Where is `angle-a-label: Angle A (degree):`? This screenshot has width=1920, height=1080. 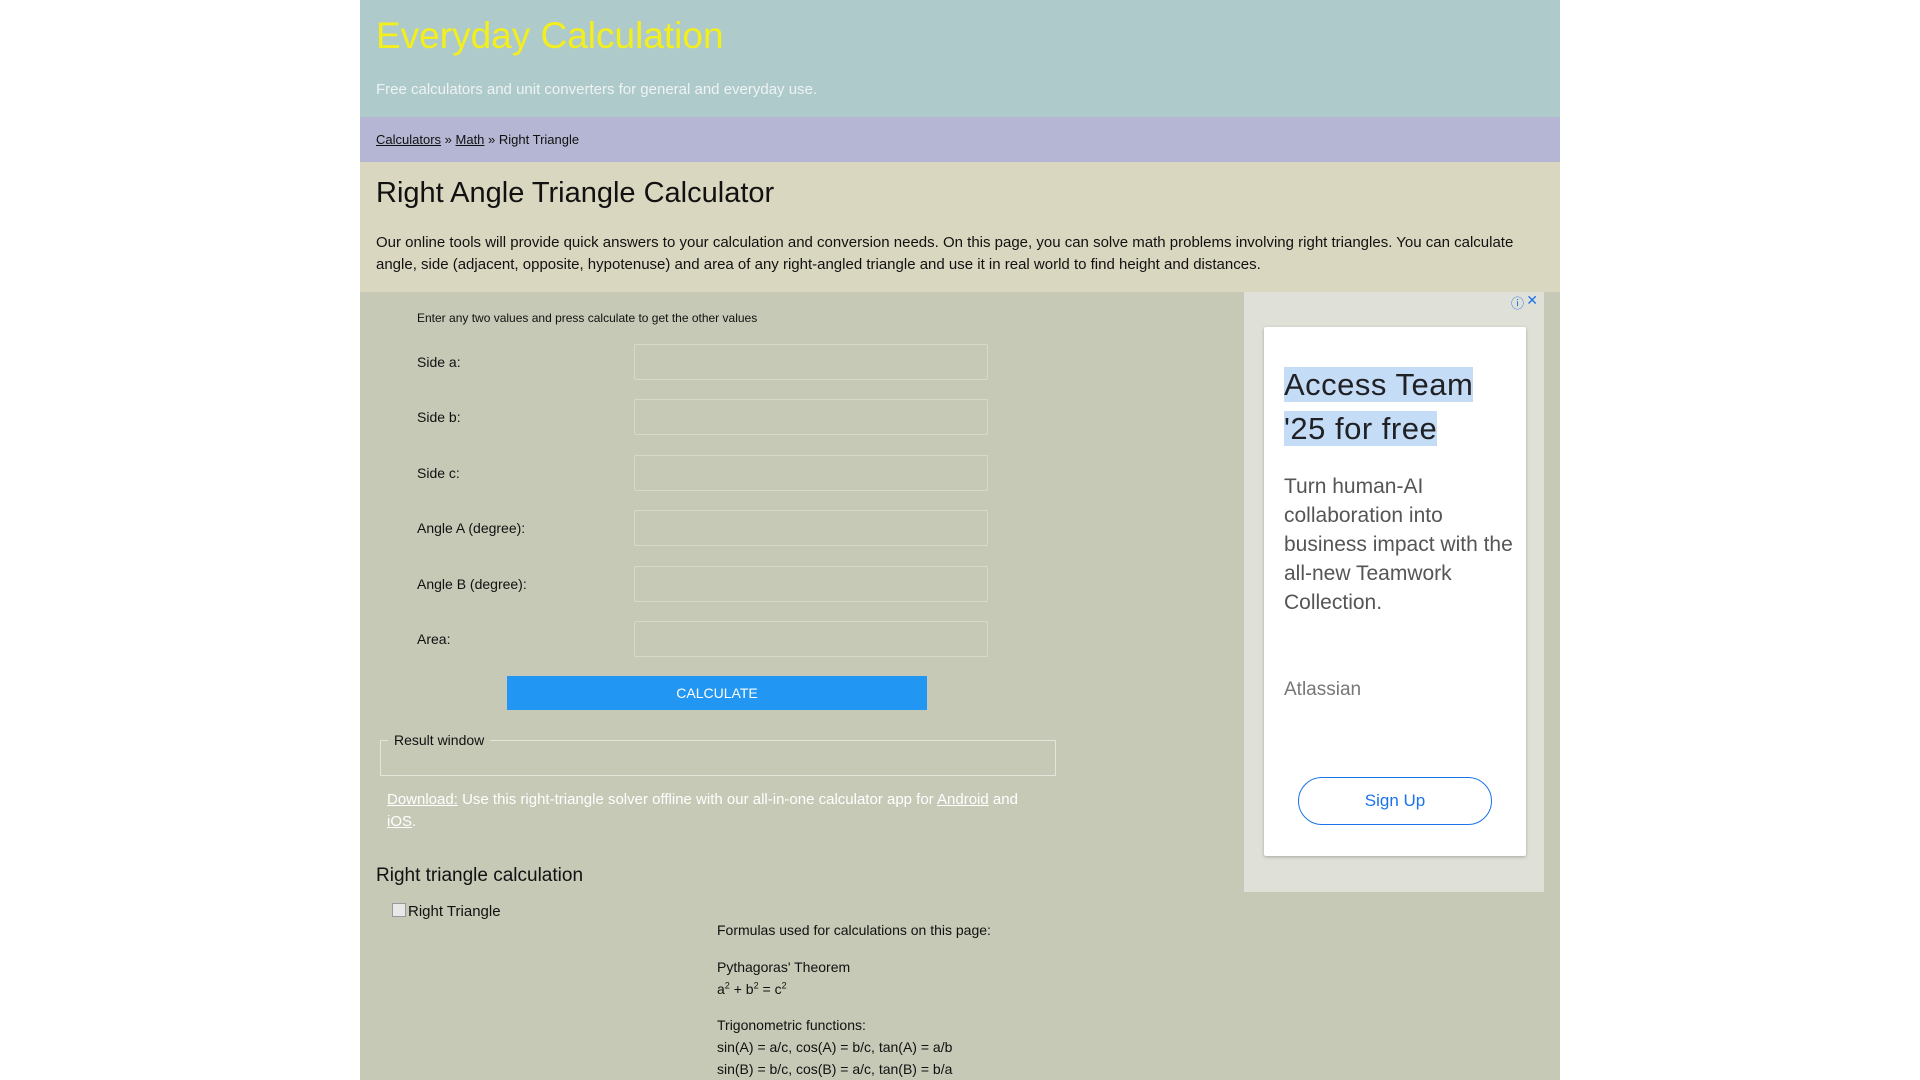
angle-a-label: Angle A (degree): is located at coordinates (471, 528).